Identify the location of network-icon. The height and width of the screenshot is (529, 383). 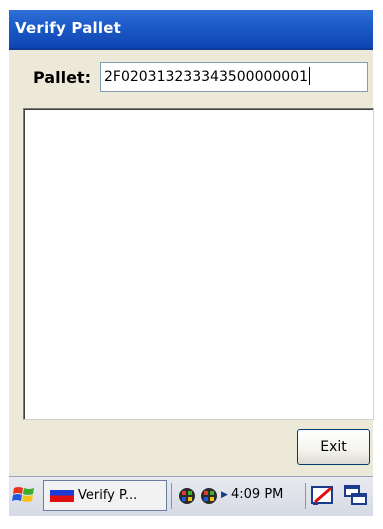
(187, 496).